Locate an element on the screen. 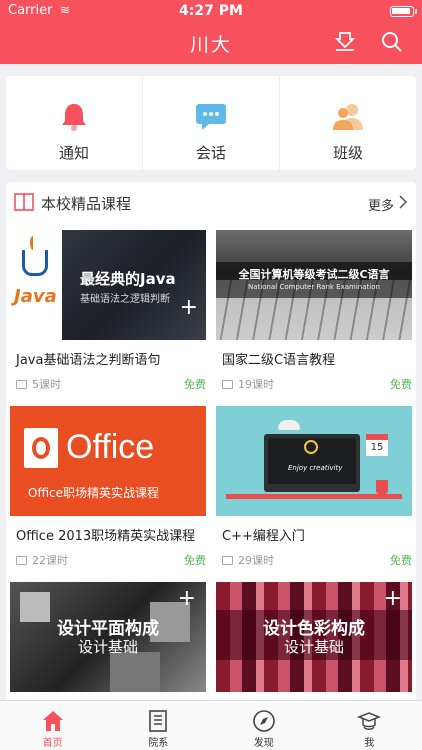 The height and width of the screenshot is (750, 422). quick-nav: 通知 会话 班级 is located at coordinates (211, 123).